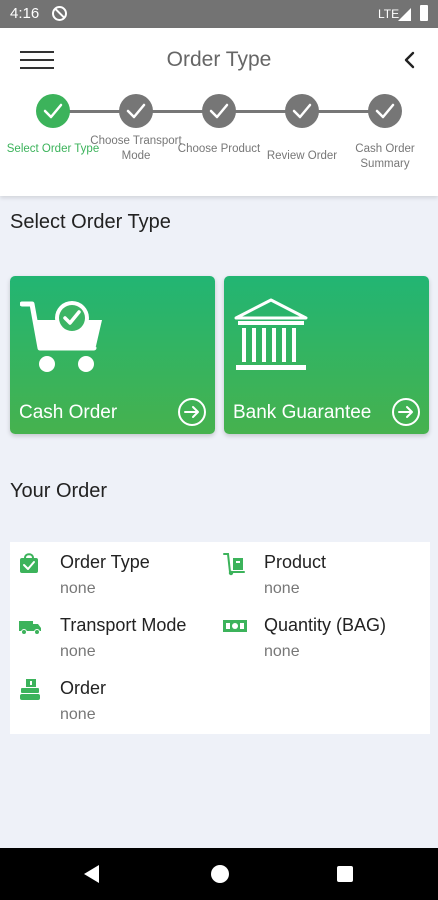 This screenshot has width=438, height=900. What do you see at coordinates (30, 689) in the screenshot?
I see `hand-box-icon` at bounding box center [30, 689].